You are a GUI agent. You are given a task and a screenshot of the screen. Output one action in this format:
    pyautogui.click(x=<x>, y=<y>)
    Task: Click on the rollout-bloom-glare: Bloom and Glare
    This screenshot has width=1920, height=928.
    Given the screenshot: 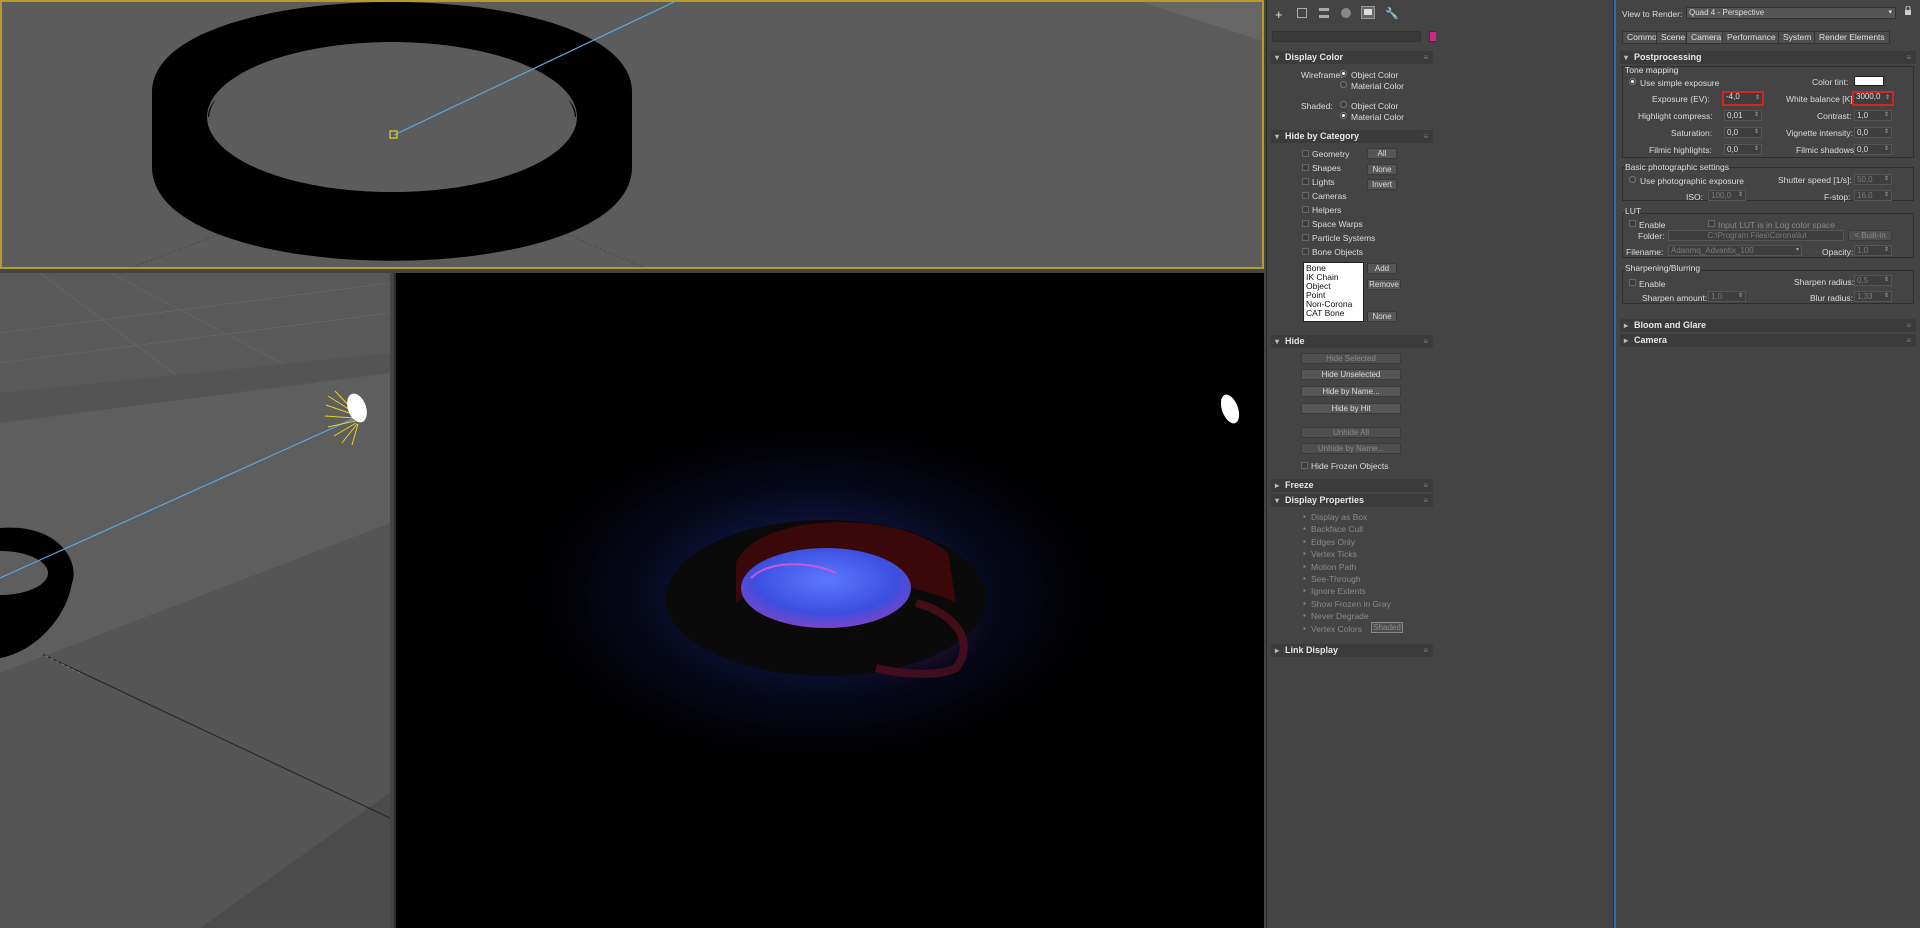 What is the action you would take?
    pyautogui.click(x=1768, y=325)
    